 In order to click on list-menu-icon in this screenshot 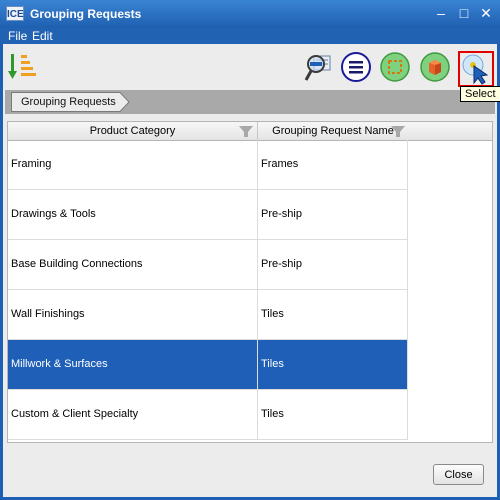, I will do `click(356, 67)`.